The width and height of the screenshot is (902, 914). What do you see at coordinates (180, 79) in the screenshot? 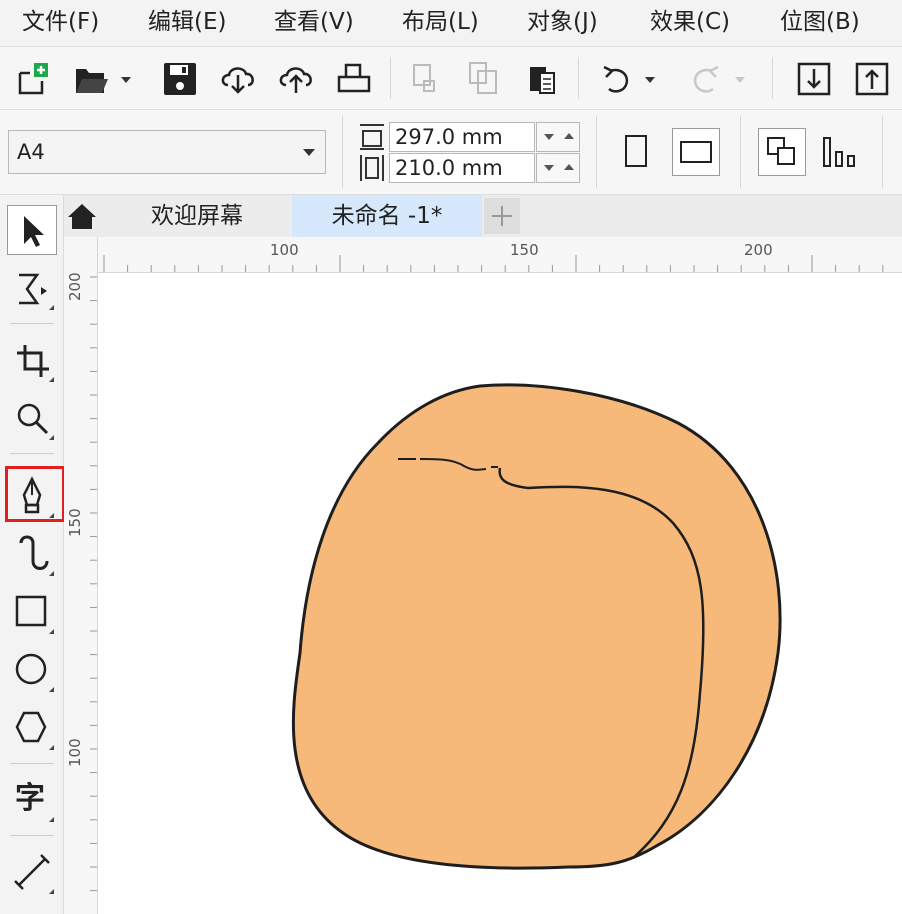
I see `save-icon` at bounding box center [180, 79].